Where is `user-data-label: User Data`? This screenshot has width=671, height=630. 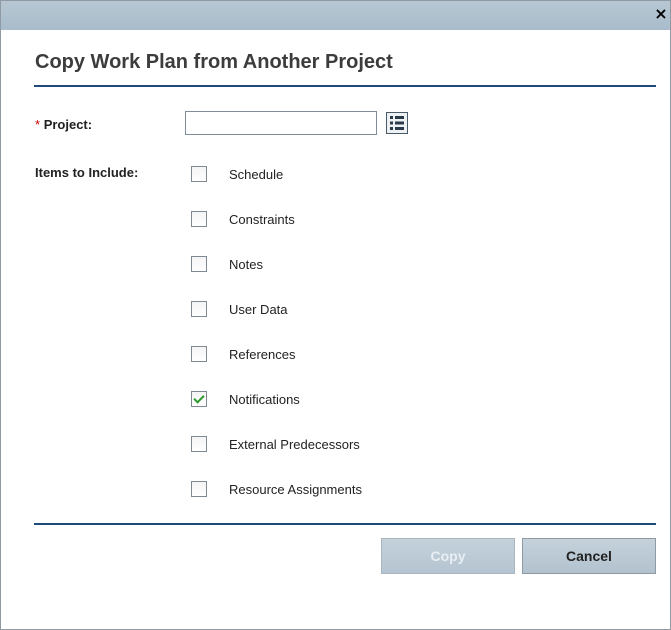
user-data-label: User Data is located at coordinates (258, 309).